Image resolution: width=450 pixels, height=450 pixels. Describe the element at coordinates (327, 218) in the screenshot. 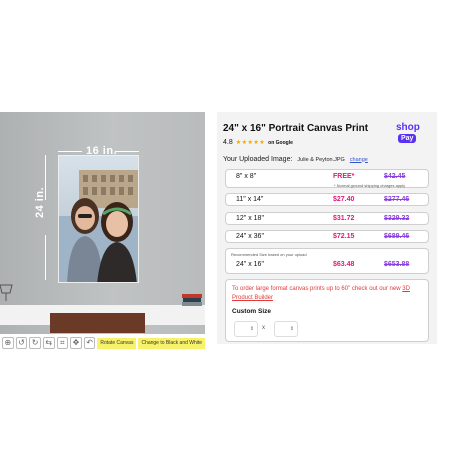

I see `size-option: 12" x 18" $31.72 $329.32` at that location.